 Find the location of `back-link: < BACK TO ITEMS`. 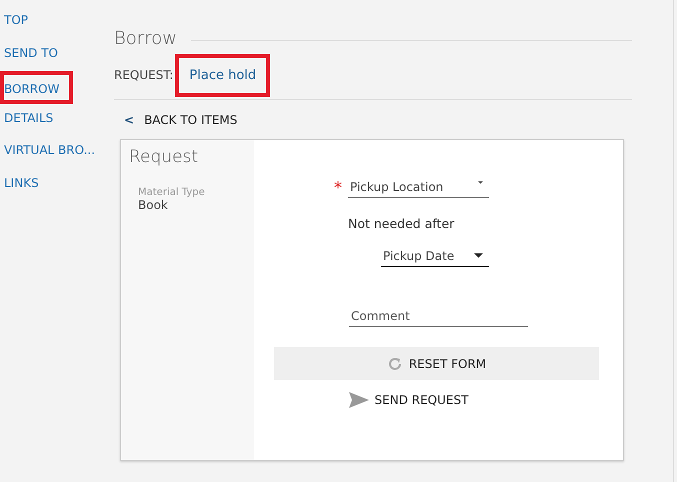

back-link: < BACK TO ITEMS is located at coordinates (373, 119).